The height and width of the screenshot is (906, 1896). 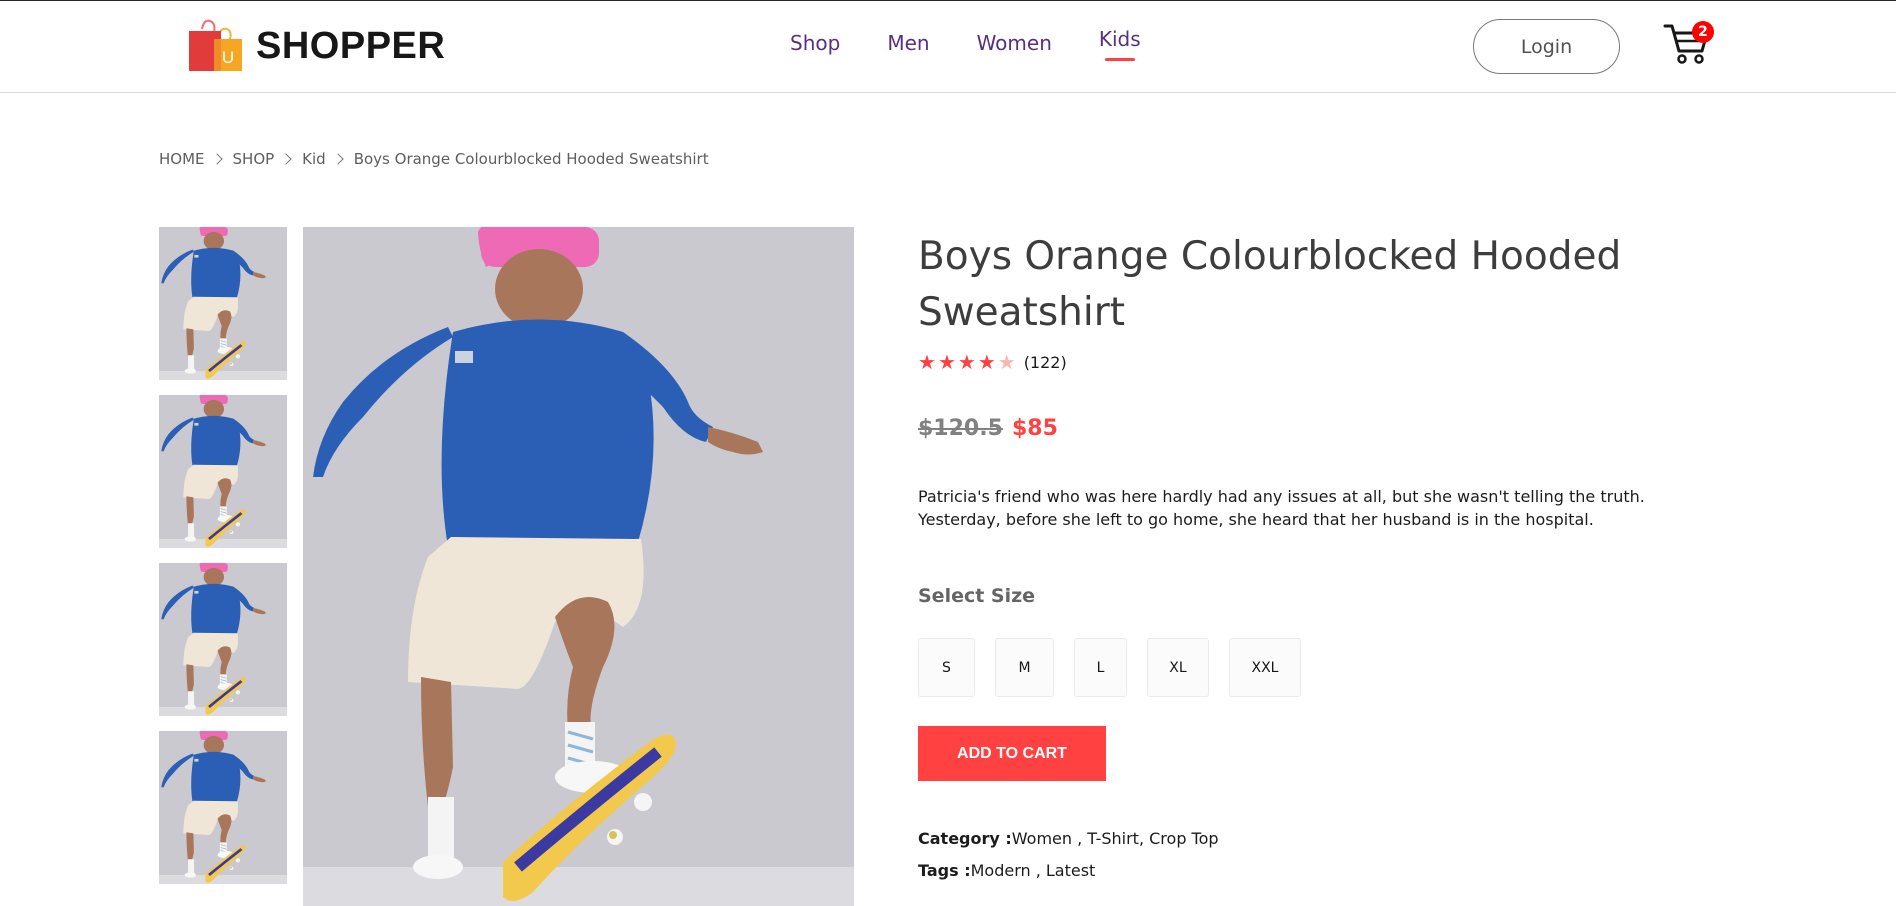 I want to click on product-rating: ★ ★ ★ ★ ★ (122), so click(x=992, y=362).